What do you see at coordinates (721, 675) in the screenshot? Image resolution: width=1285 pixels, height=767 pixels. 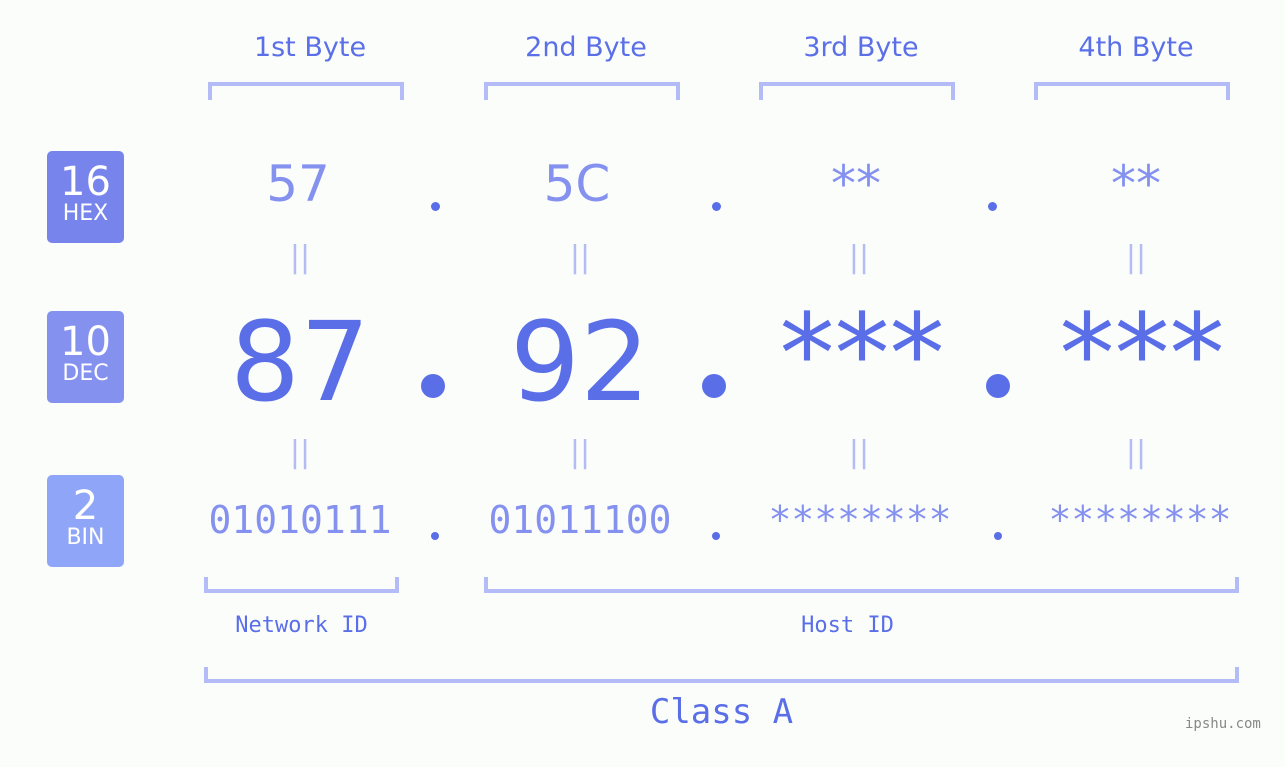 I see `class-bracket` at bounding box center [721, 675].